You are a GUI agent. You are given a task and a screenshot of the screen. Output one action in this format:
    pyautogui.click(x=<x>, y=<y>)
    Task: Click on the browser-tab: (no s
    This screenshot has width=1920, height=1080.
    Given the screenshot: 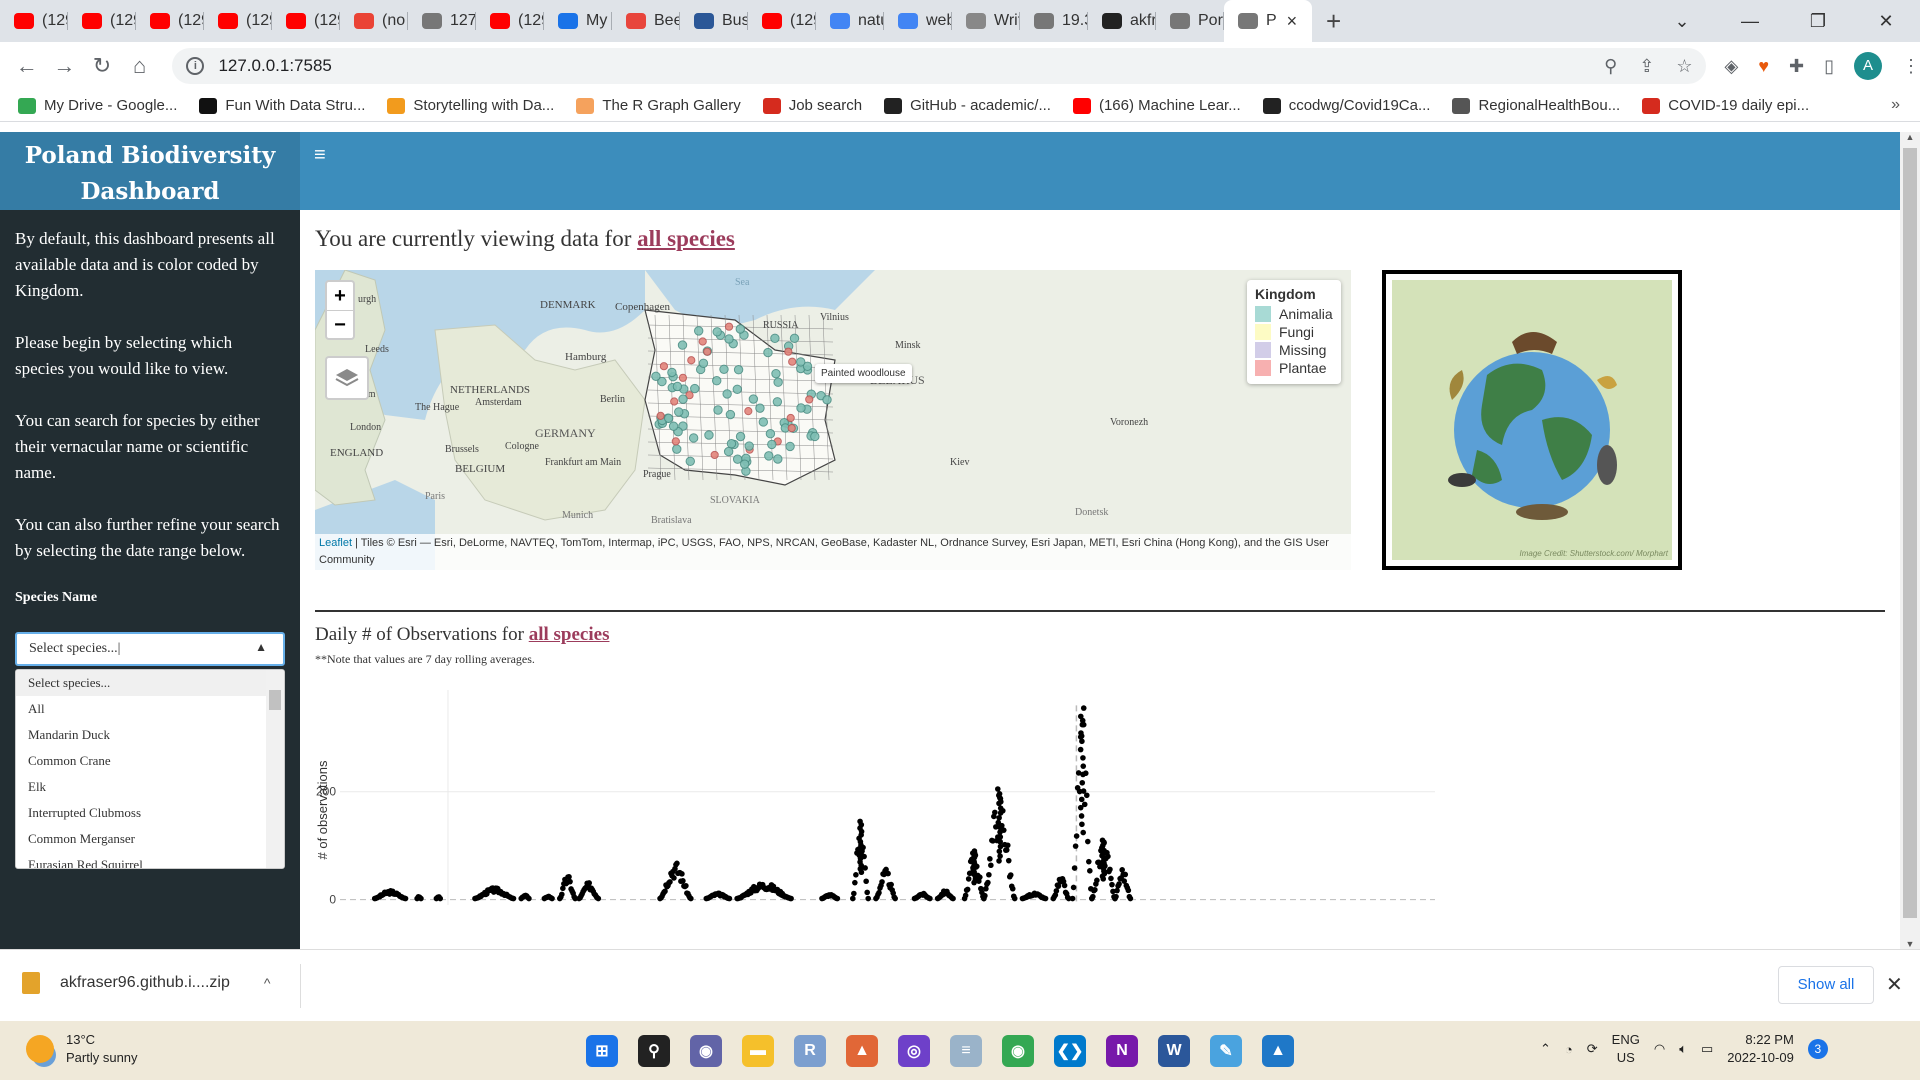 What is the action you would take?
    pyautogui.click(x=374, y=21)
    